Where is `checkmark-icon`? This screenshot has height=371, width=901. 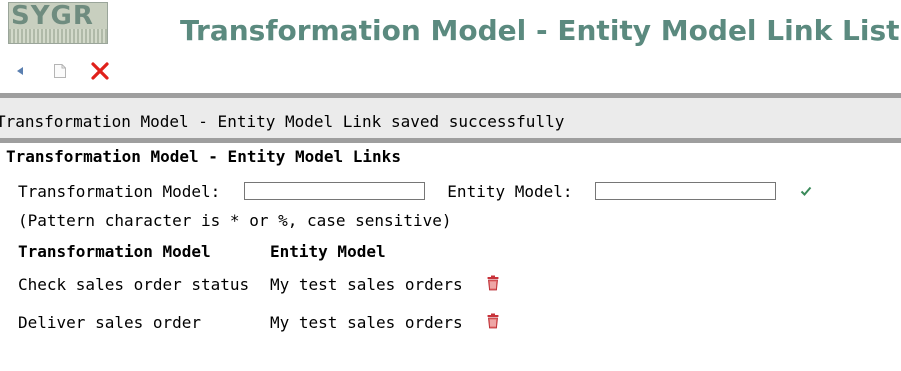 checkmark-icon is located at coordinates (805, 191).